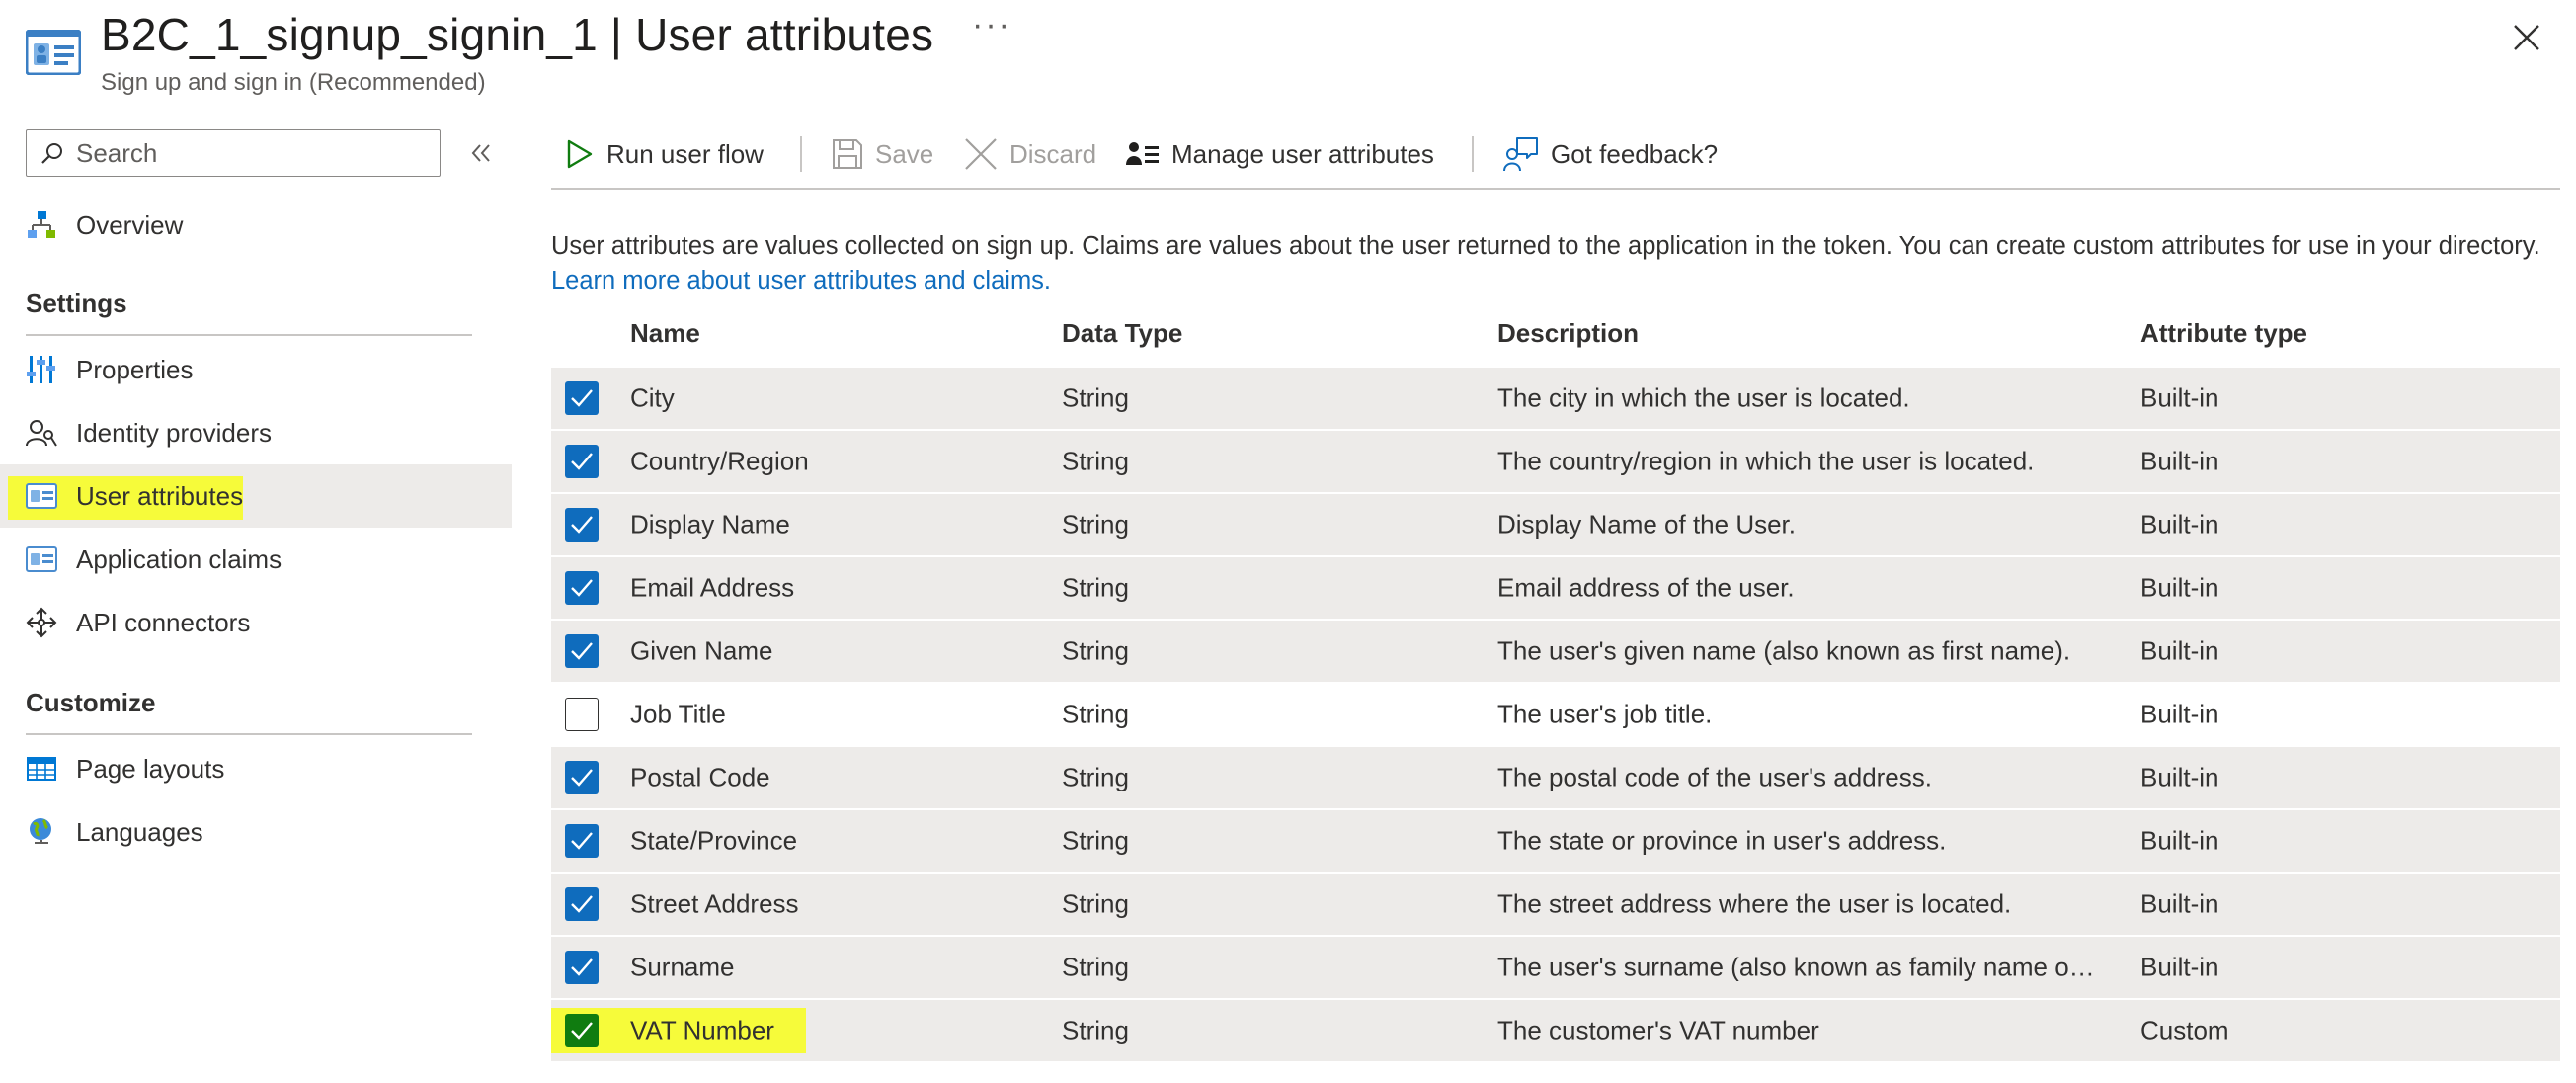 Image resolution: width=2576 pixels, height=1083 pixels. What do you see at coordinates (981, 154) in the screenshot?
I see `discard-icon` at bounding box center [981, 154].